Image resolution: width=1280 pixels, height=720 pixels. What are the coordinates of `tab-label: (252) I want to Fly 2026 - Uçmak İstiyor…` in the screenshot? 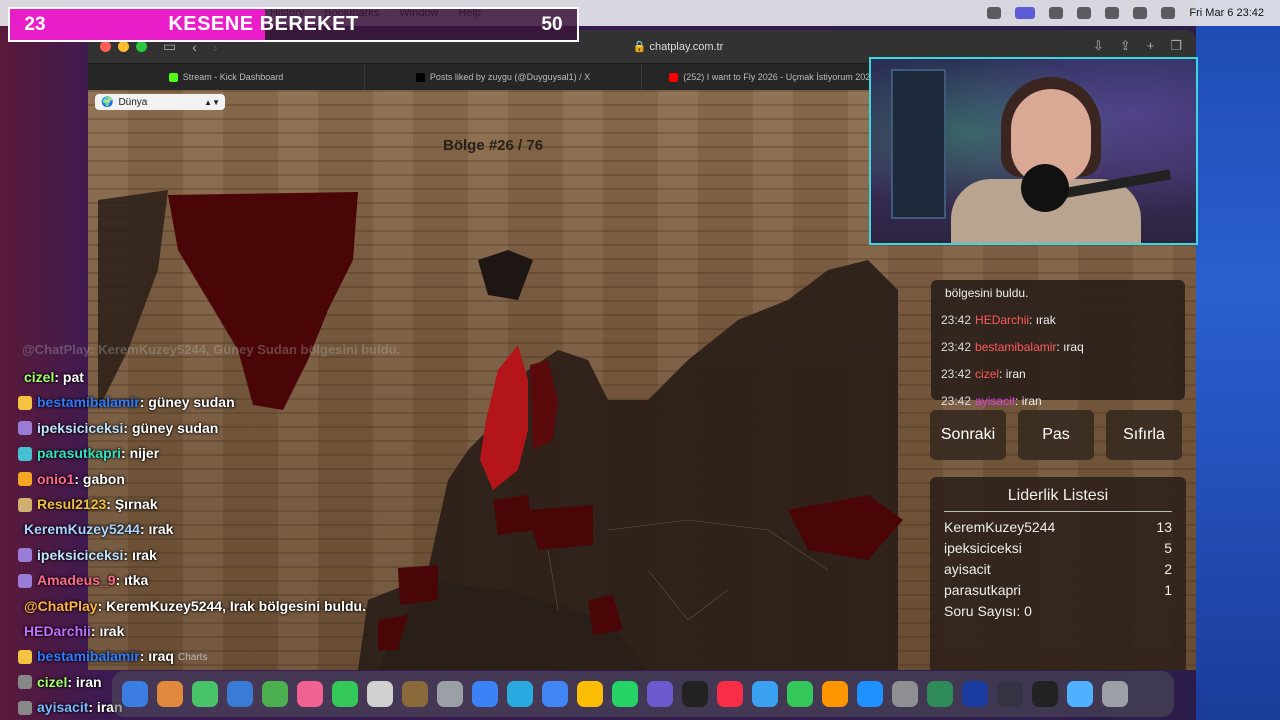 It's located at (787, 77).